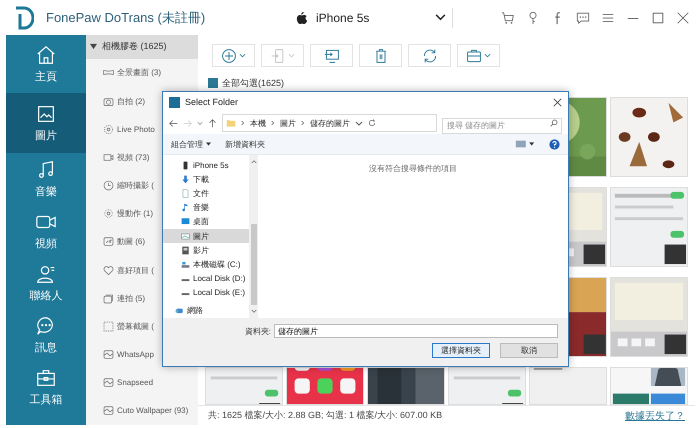 Image resolution: width=700 pixels, height=428 pixels. Describe the element at coordinates (142, 47) in the screenshot. I see `album-header: 相機膠卷 (1625)` at that location.